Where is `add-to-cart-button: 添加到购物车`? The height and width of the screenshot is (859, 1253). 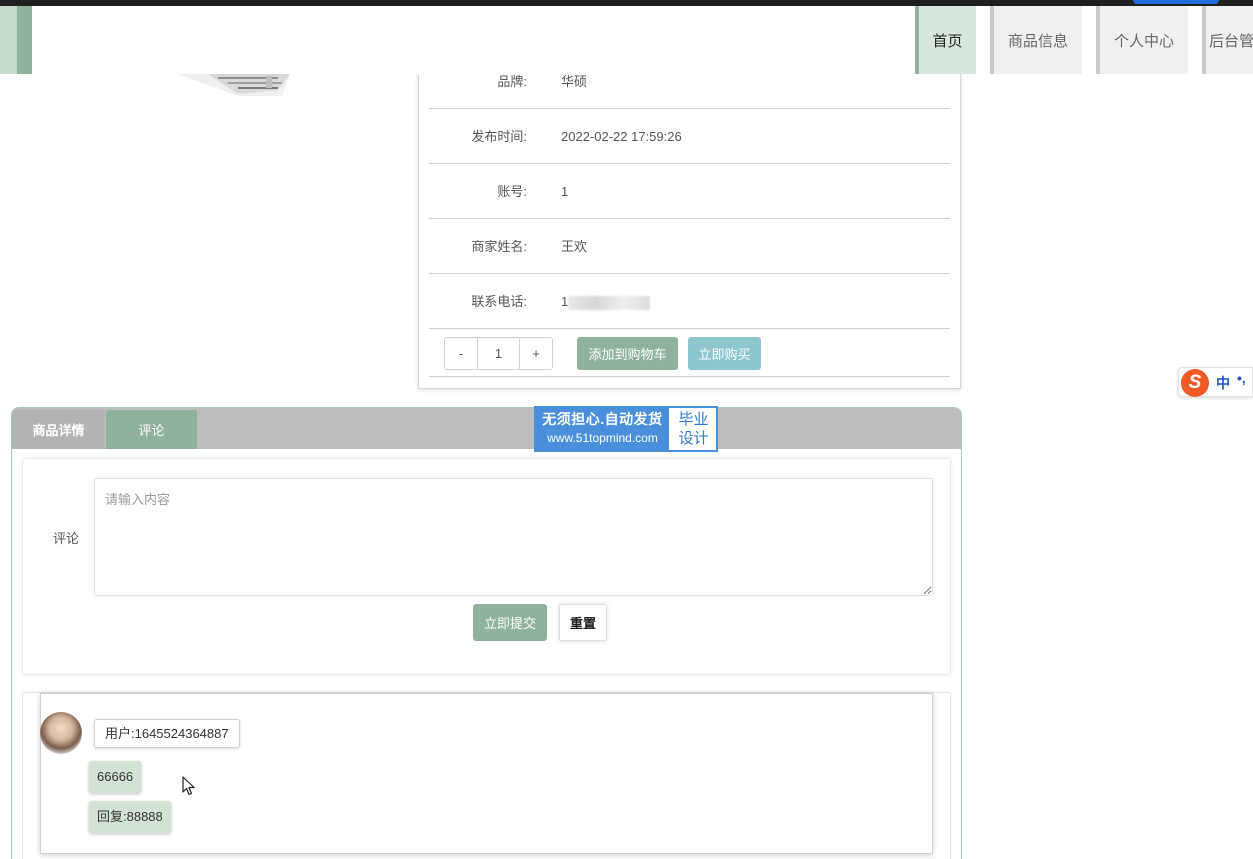 add-to-cart-button: 添加到购物车 is located at coordinates (627, 353).